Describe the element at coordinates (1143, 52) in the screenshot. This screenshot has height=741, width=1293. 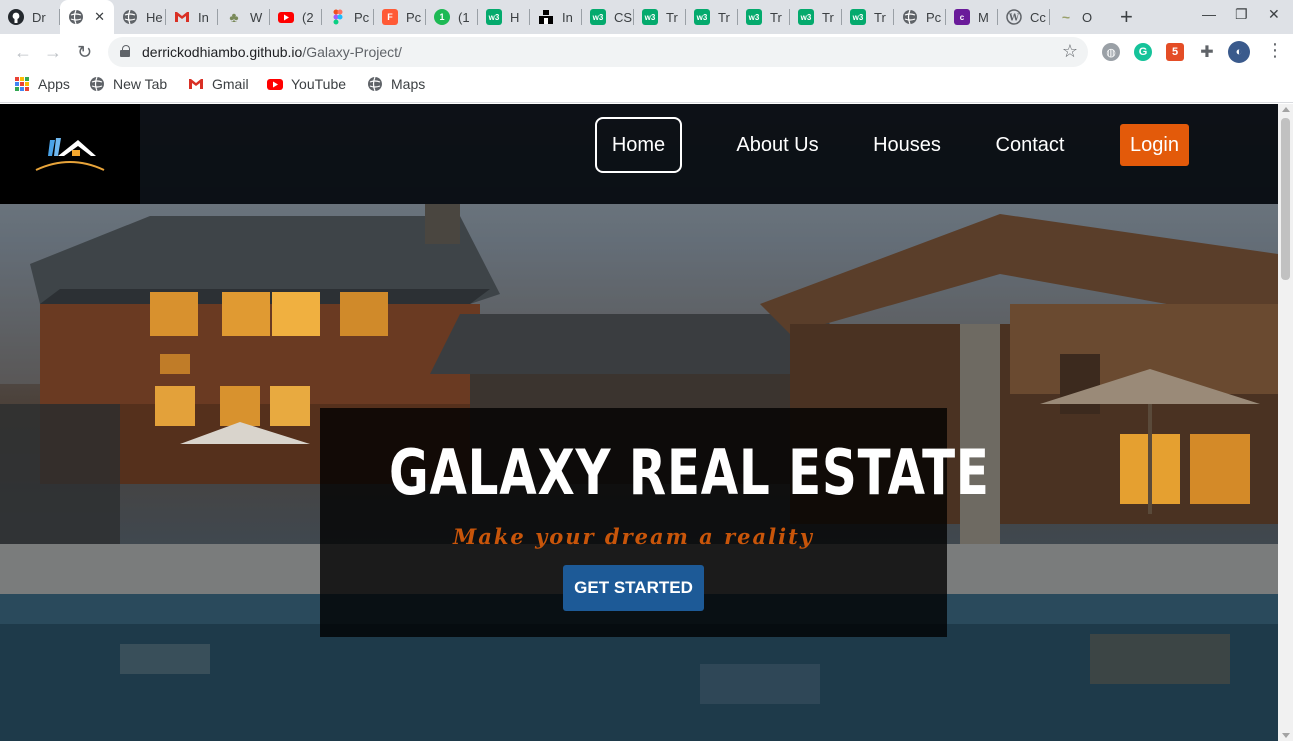
I see `grammarly-icon: G` at that location.